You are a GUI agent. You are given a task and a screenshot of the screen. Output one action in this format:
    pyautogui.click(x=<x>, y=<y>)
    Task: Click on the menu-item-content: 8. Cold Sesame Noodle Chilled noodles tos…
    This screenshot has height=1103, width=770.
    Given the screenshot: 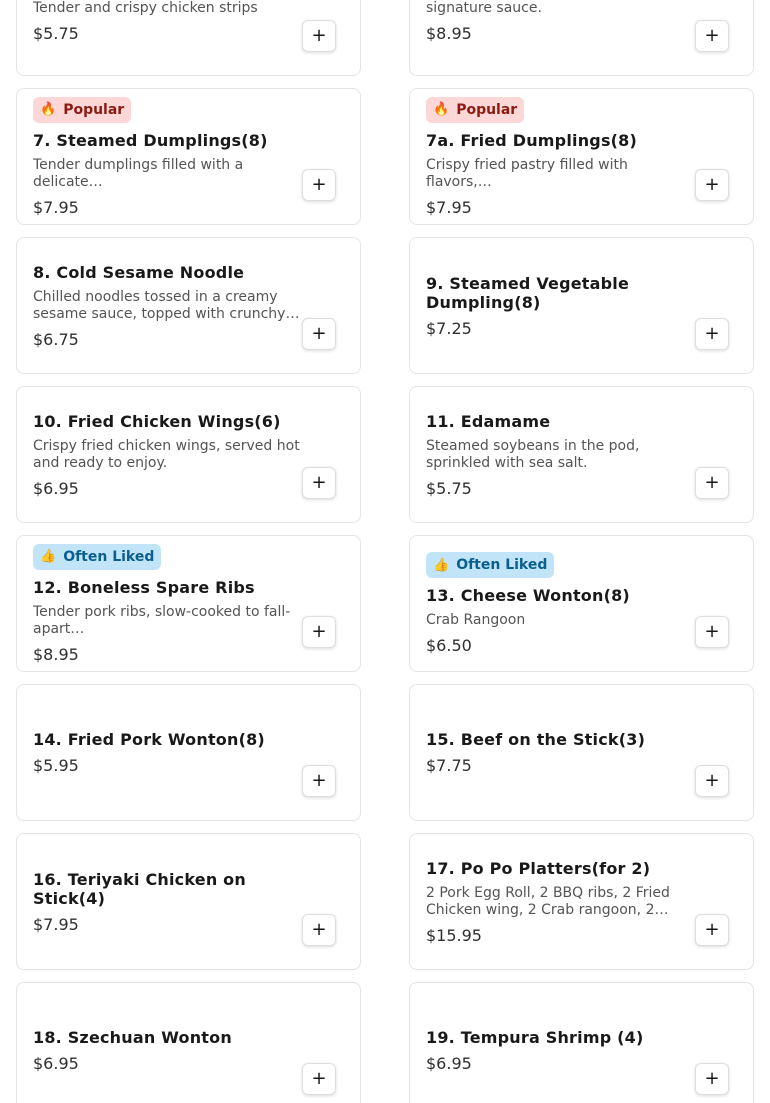 What is the action you would take?
    pyautogui.click(x=167, y=305)
    